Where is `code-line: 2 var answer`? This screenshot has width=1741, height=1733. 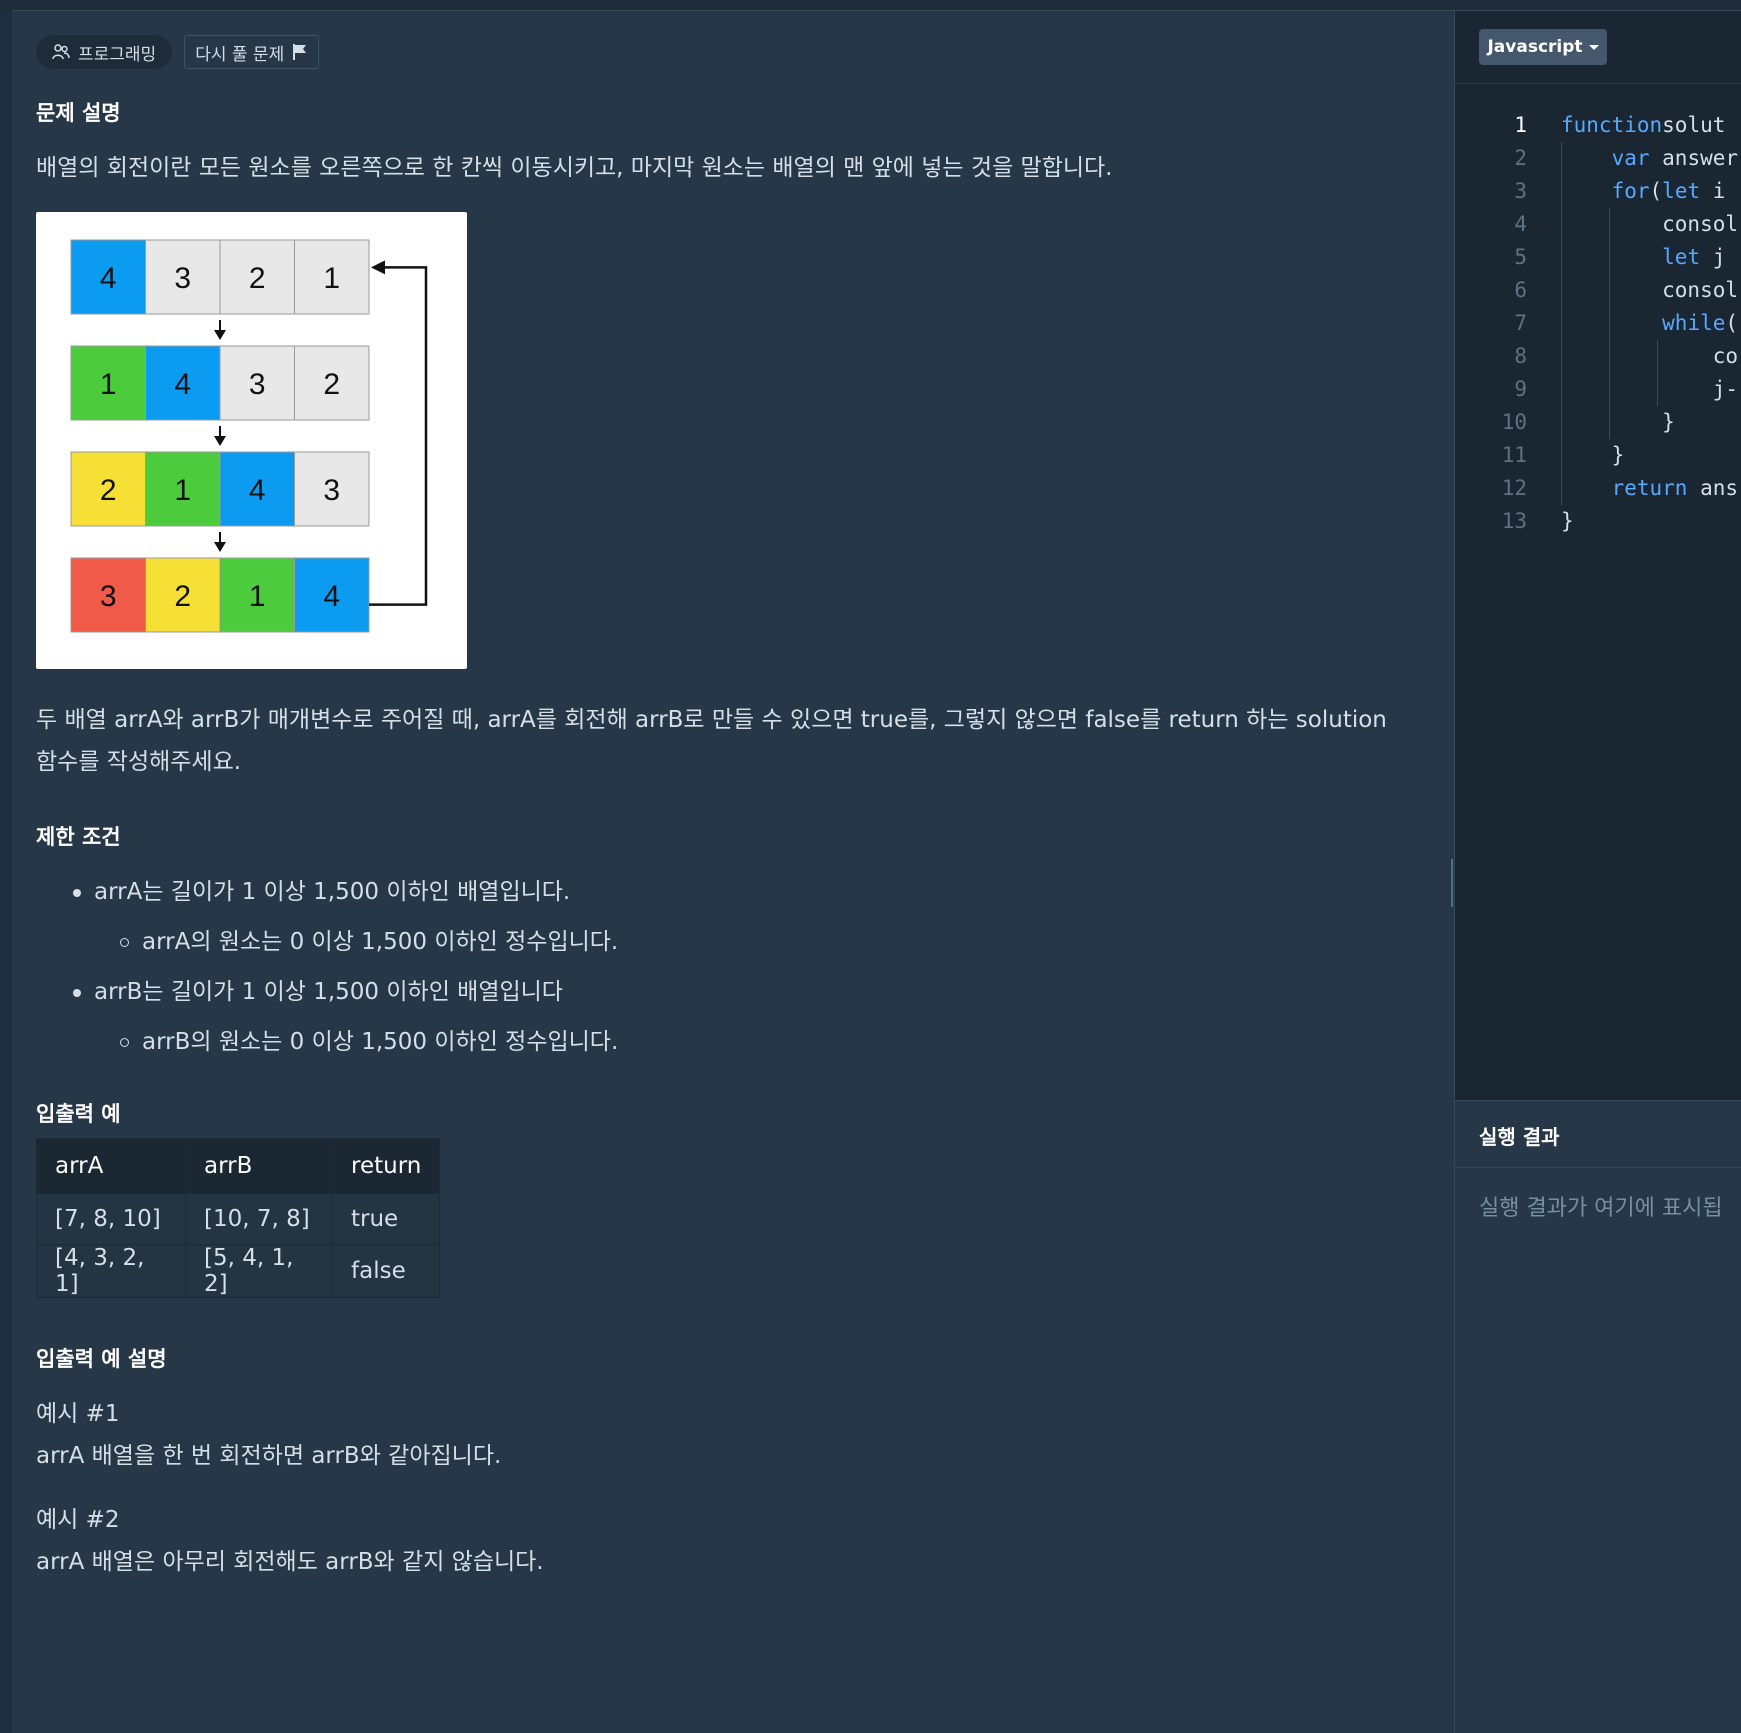 code-line: 2 var answer is located at coordinates (1598, 158).